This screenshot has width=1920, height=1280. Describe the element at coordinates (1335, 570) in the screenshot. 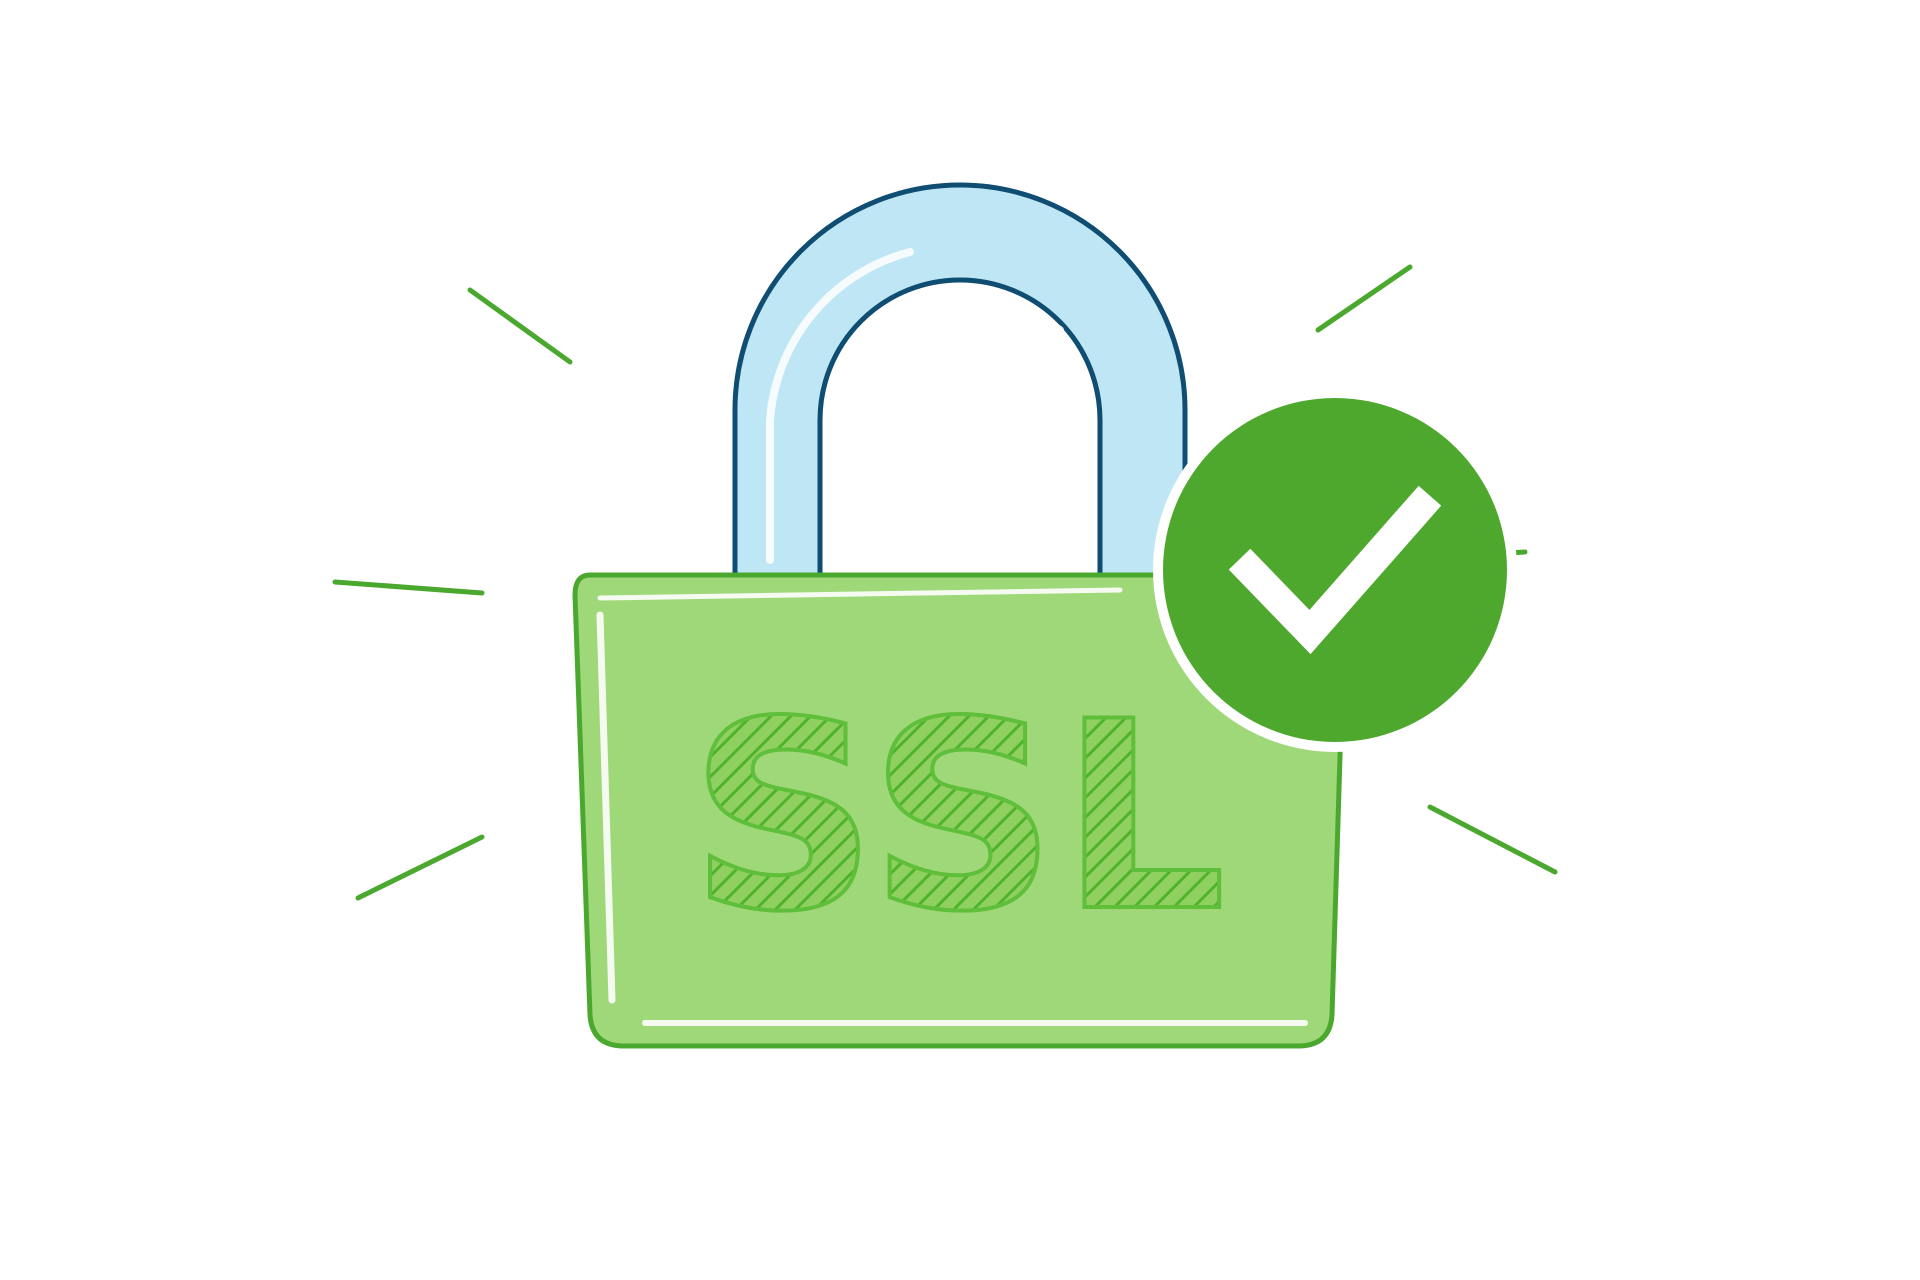

I see `check-badge` at that location.